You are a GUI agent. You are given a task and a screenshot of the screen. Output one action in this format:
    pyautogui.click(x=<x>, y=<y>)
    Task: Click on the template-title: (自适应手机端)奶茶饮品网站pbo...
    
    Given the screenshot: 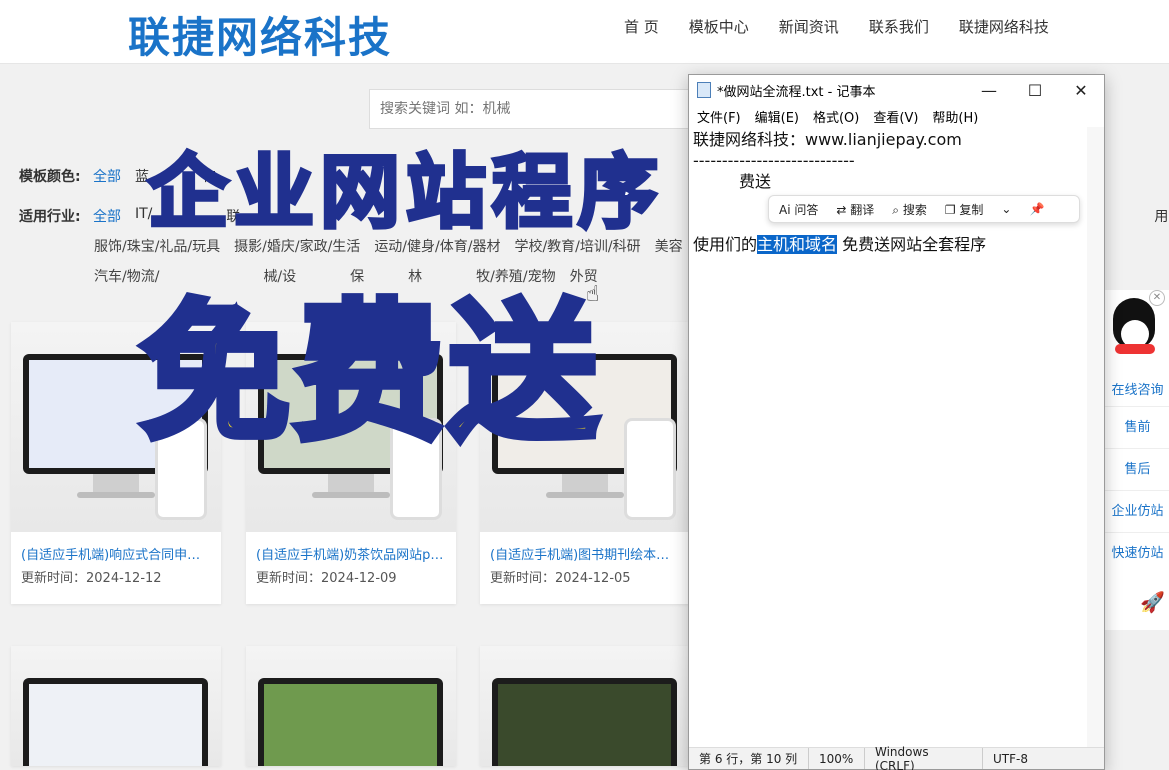 What is the action you would take?
    pyautogui.click(x=351, y=549)
    